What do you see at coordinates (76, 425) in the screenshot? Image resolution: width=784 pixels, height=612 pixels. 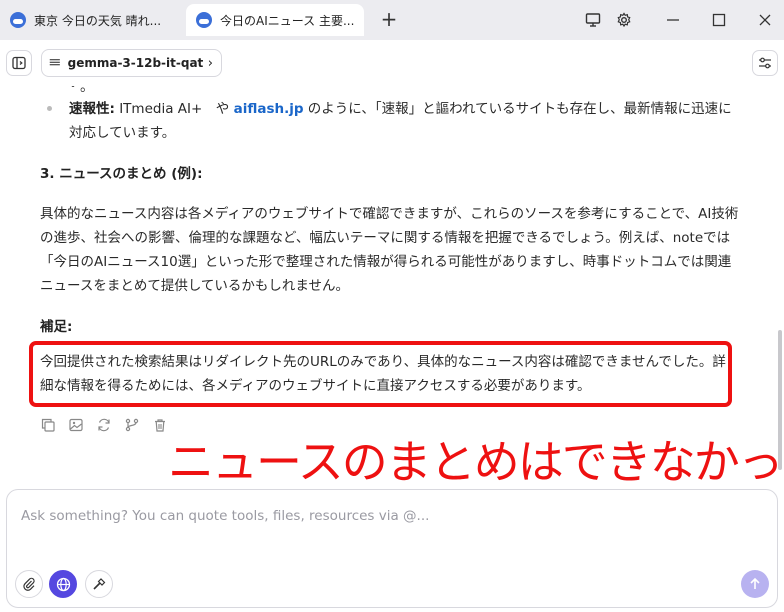 I see `image-icon` at bounding box center [76, 425].